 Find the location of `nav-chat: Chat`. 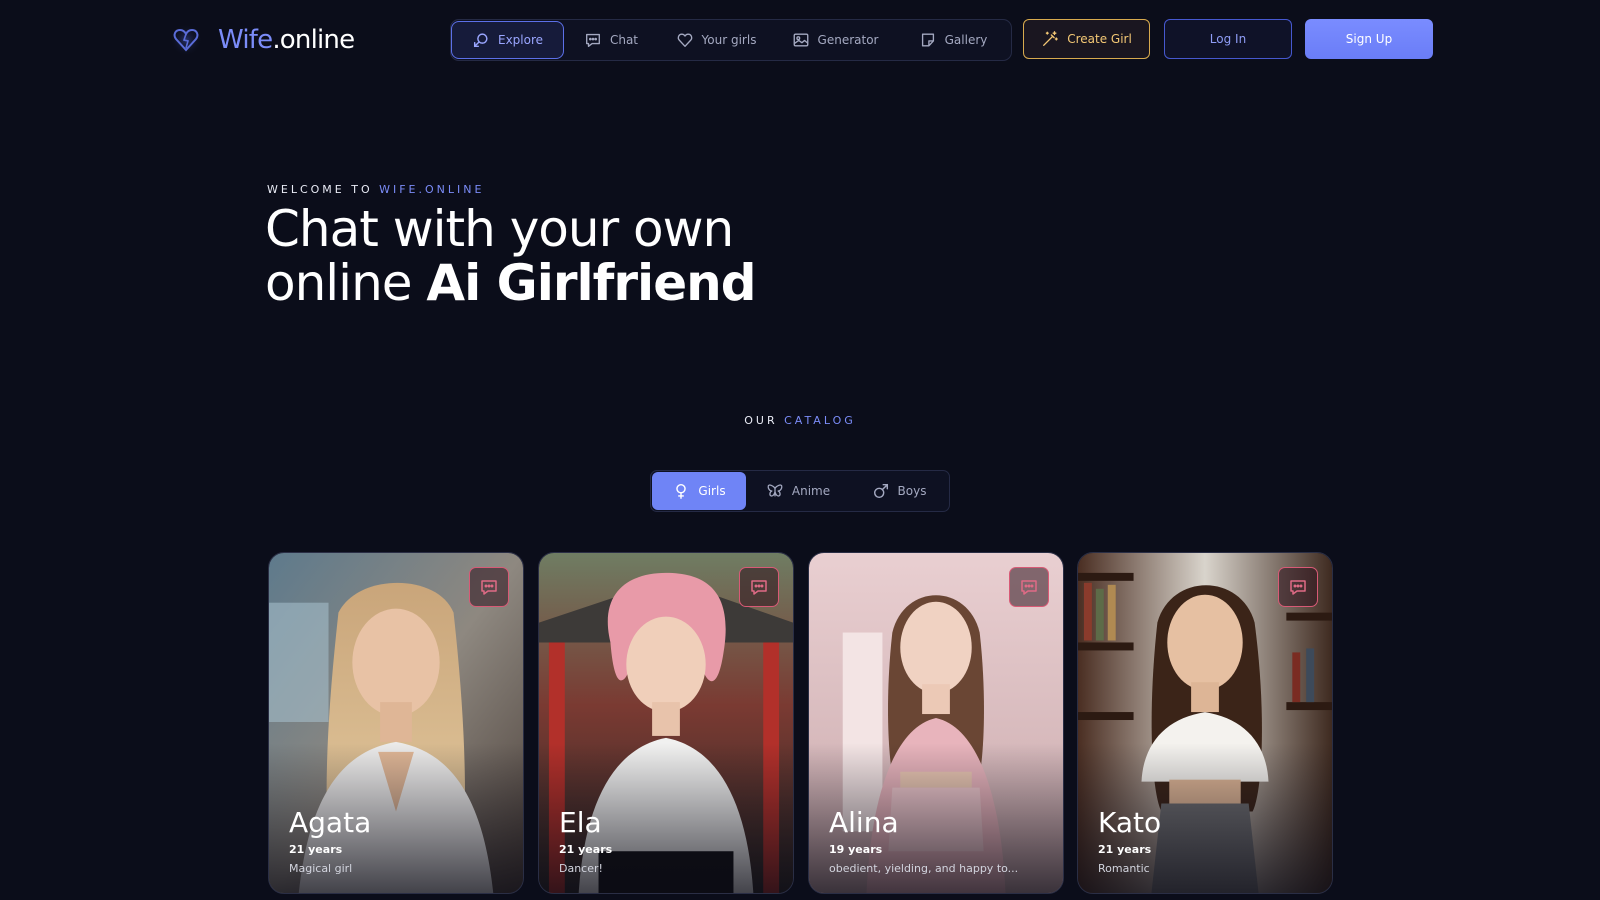

nav-chat: Chat is located at coordinates (611, 40).